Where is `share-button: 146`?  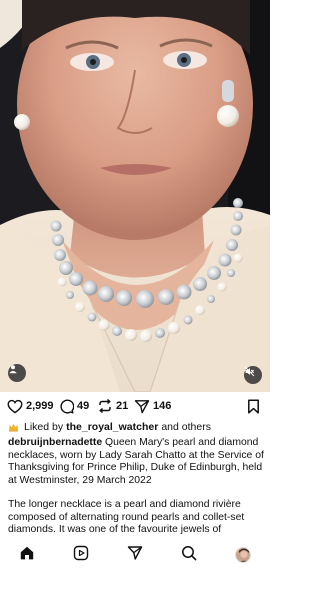 share-button: 146 is located at coordinates (152, 406).